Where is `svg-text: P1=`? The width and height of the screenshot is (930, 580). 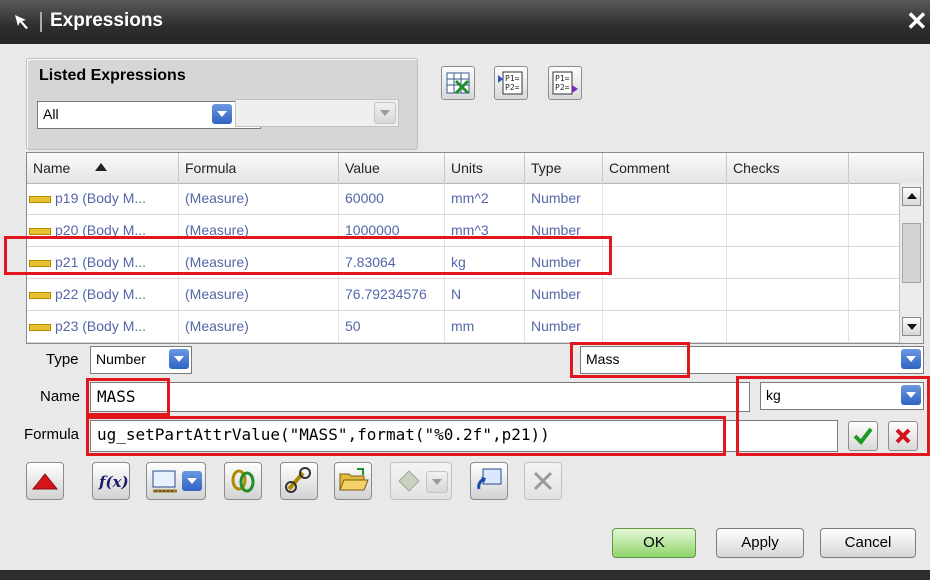 svg-text: P1= is located at coordinates (512, 78).